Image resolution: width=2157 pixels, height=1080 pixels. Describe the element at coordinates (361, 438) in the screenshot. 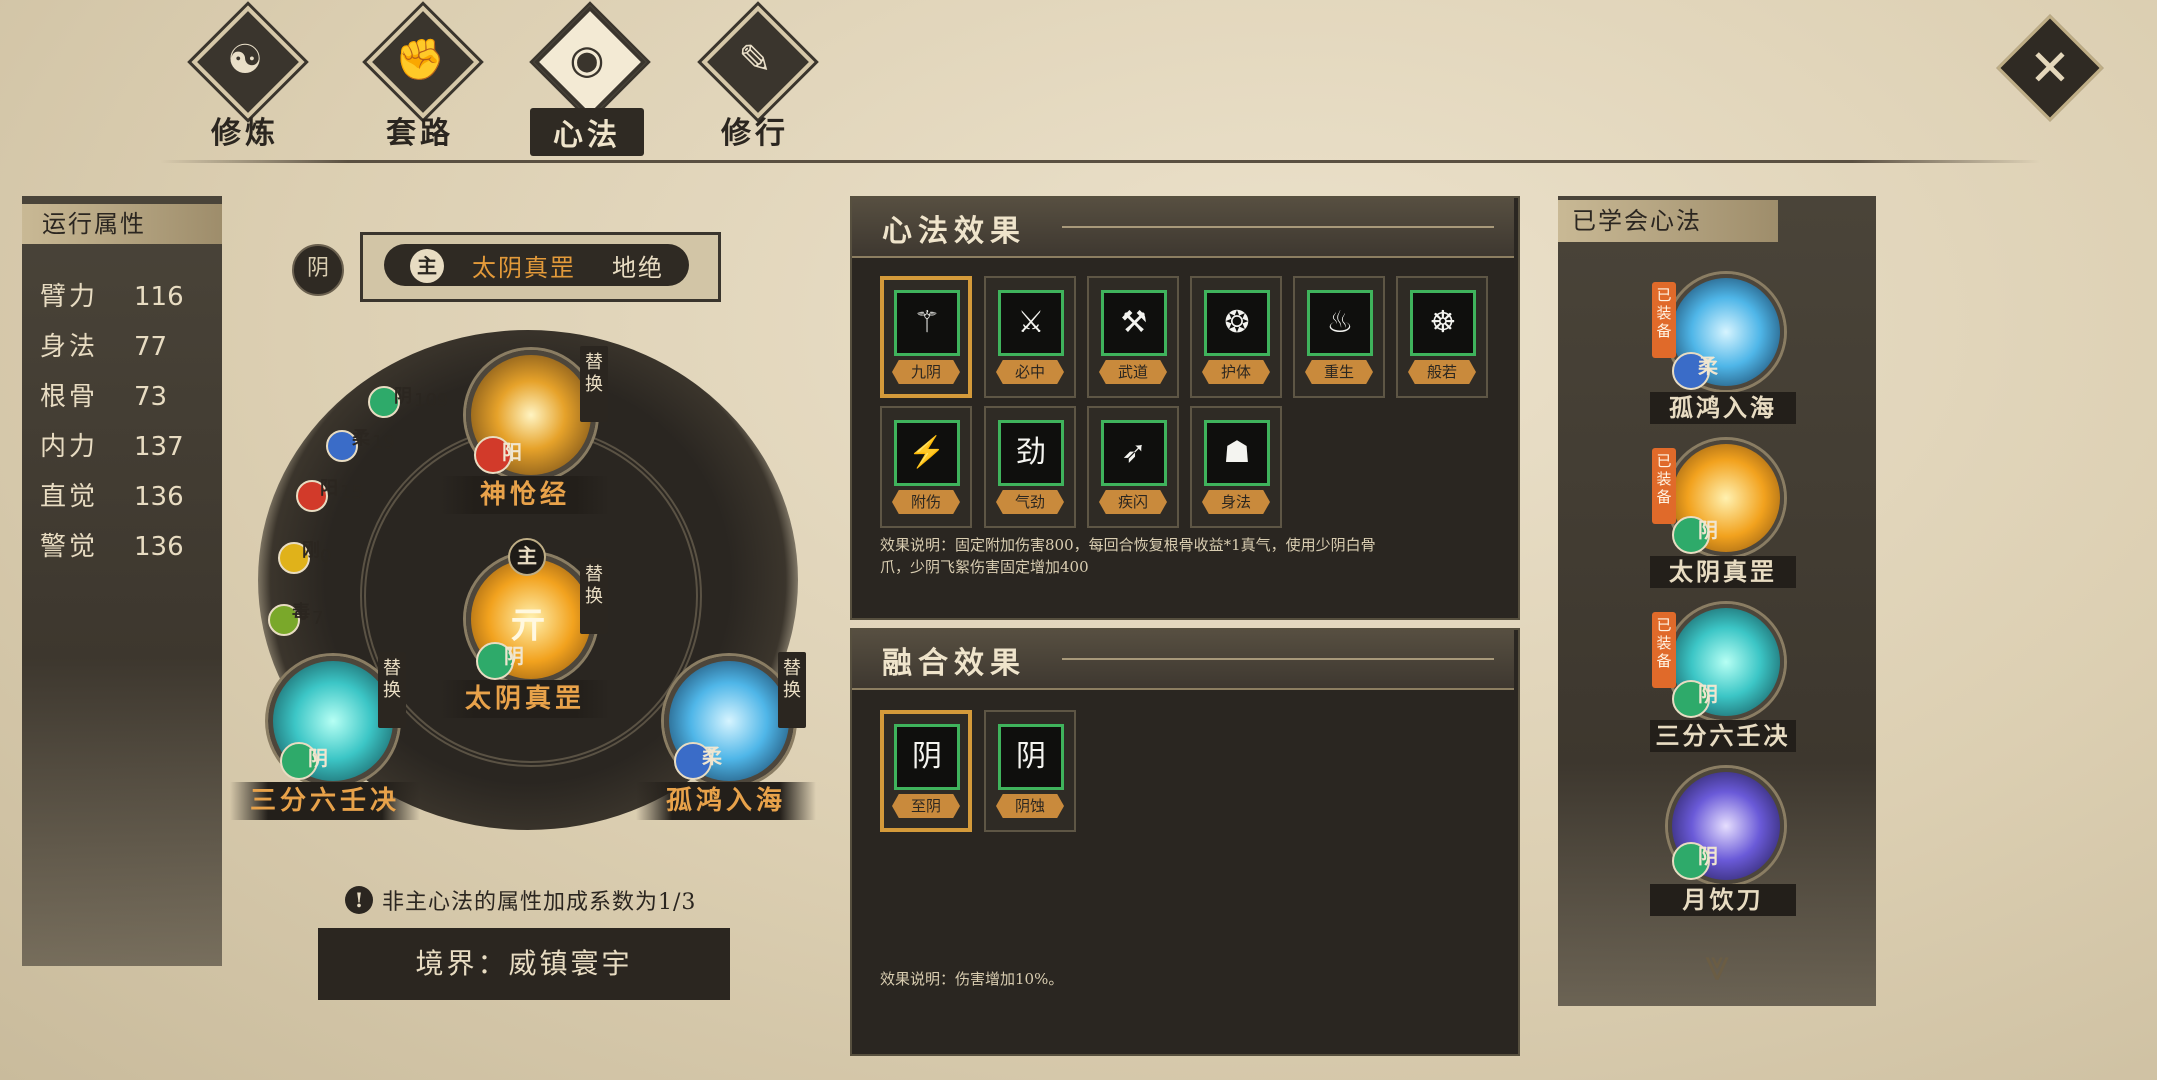

I see `attr-label: 柔` at that location.